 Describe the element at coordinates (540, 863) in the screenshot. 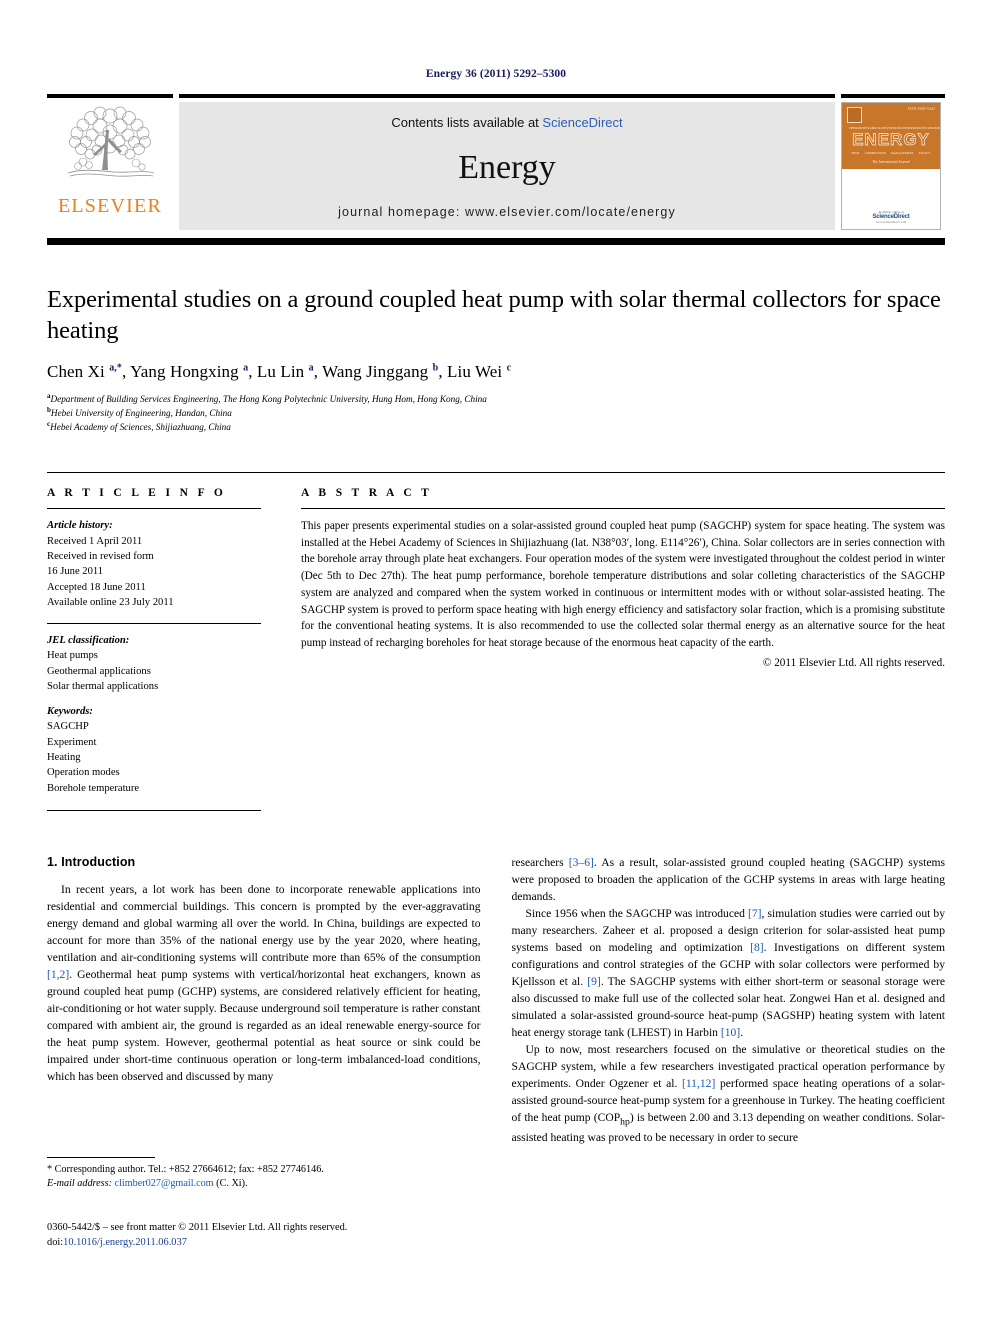

I see `intro-r1-a: researchers` at that location.